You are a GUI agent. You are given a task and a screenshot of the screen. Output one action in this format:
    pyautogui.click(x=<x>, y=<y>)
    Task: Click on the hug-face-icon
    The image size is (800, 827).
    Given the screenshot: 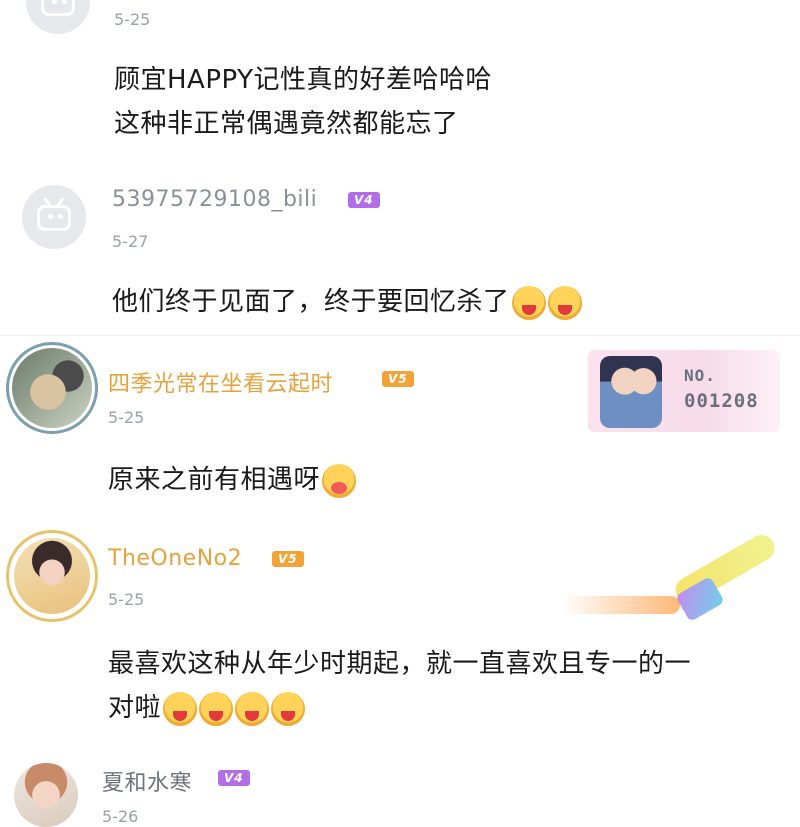 What is the action you would take?
    pyautogui.click(x=339, y=480)
    